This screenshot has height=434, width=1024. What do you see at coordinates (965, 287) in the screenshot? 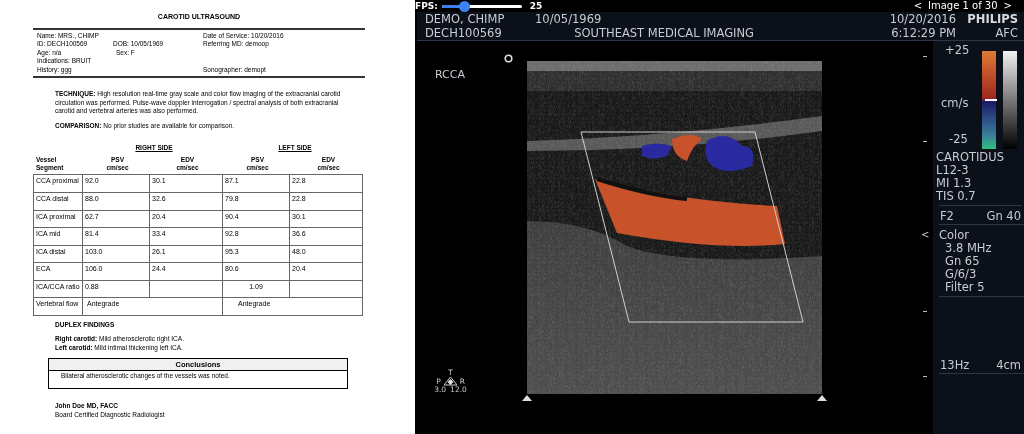
I see `parameter-text: Filter 5` at bounding box center [965, 287].